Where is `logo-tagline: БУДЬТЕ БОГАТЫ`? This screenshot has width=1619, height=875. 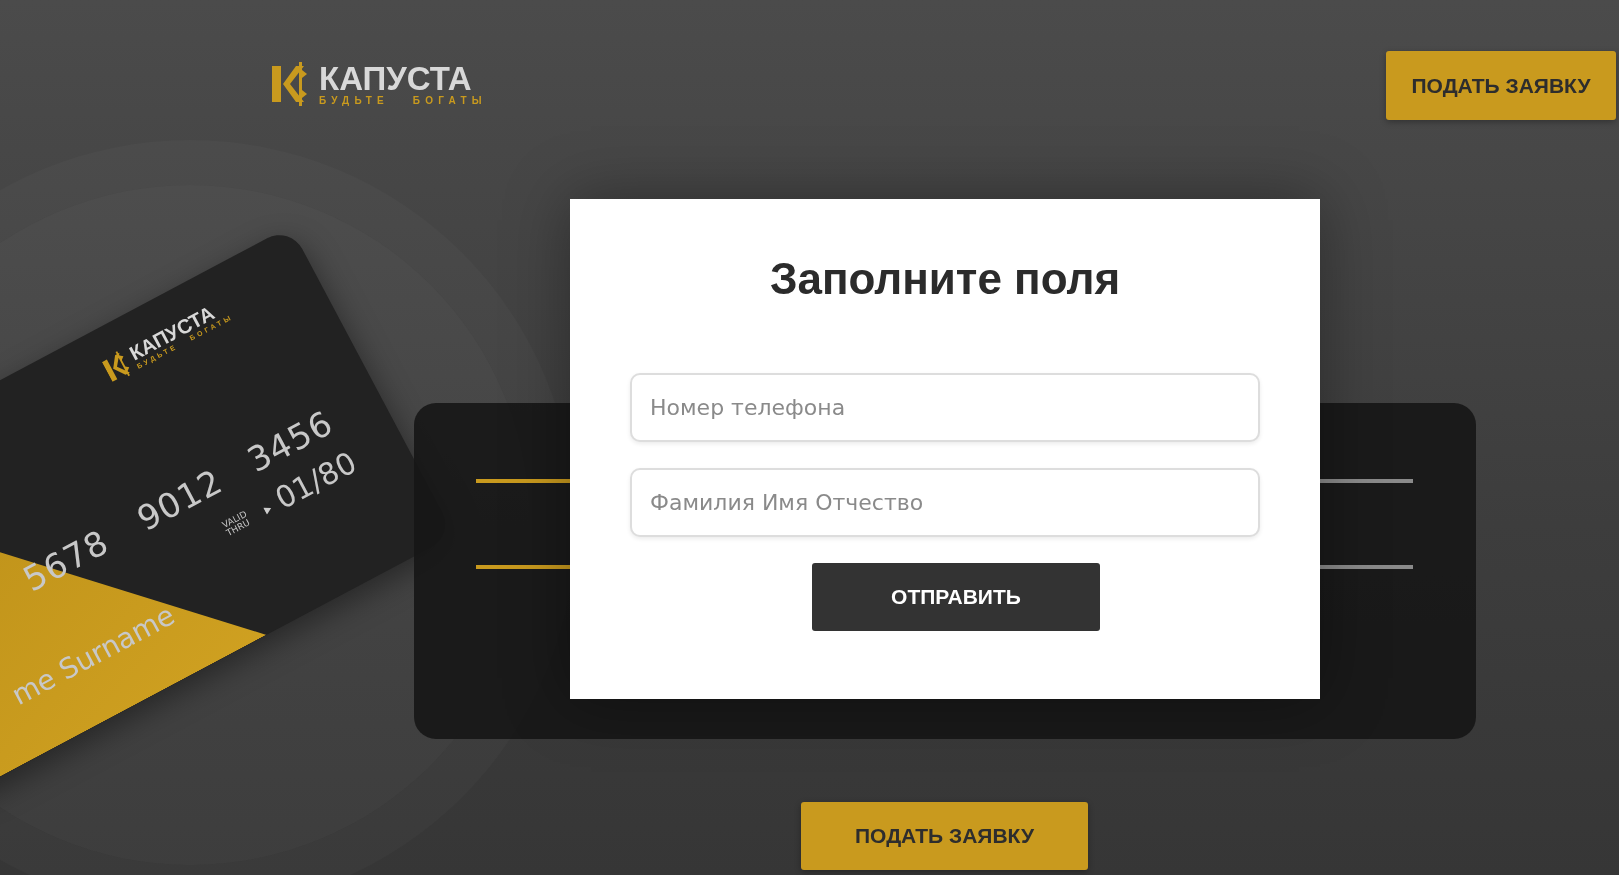 logo-tagline: БУДЬТЕ БОГАТЫ is located at coordinates (403, 100).